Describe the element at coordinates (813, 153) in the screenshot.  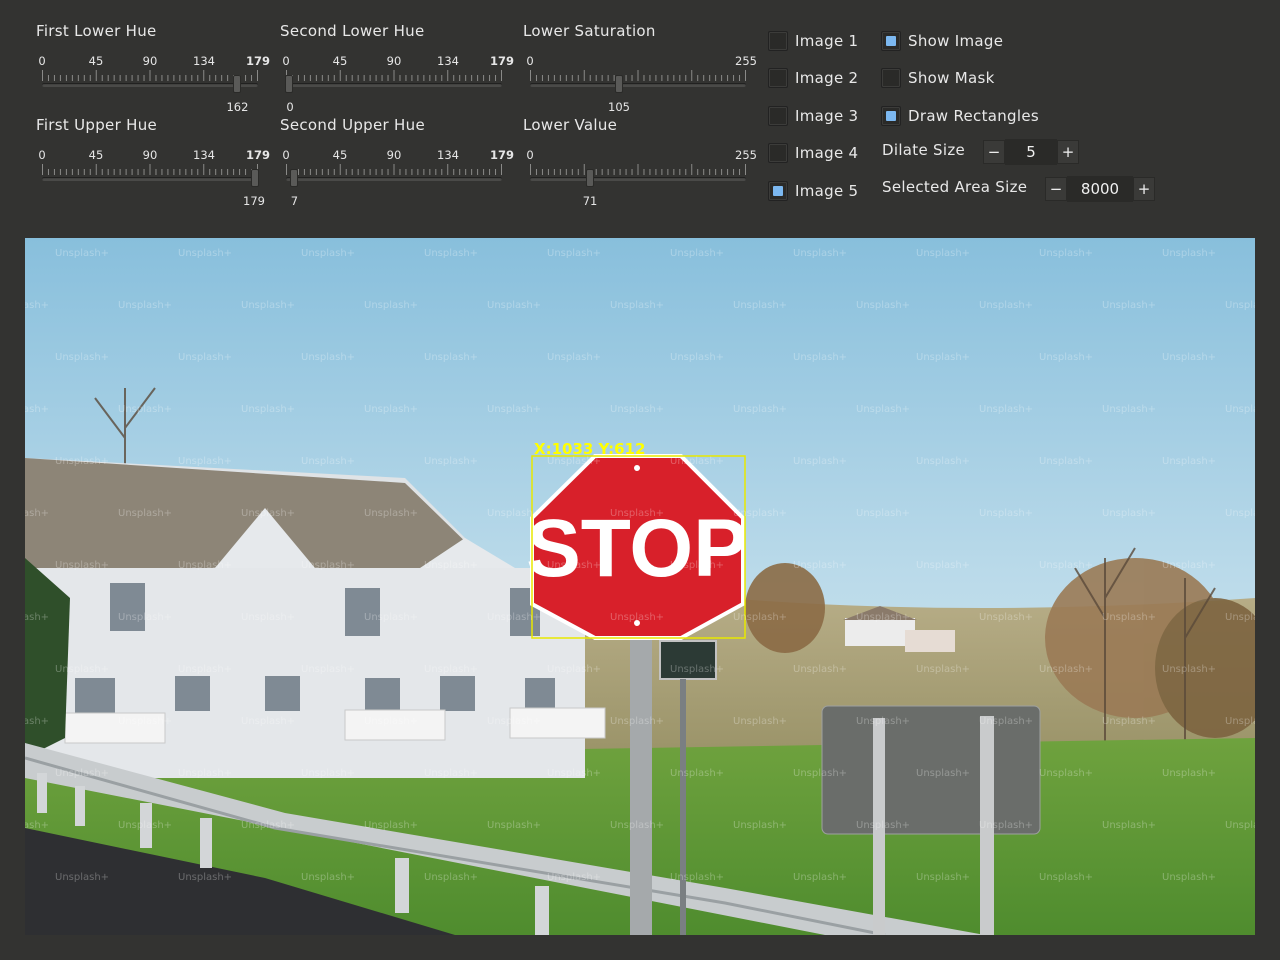
I see `image-4-checkbox: Image 4` at that location.